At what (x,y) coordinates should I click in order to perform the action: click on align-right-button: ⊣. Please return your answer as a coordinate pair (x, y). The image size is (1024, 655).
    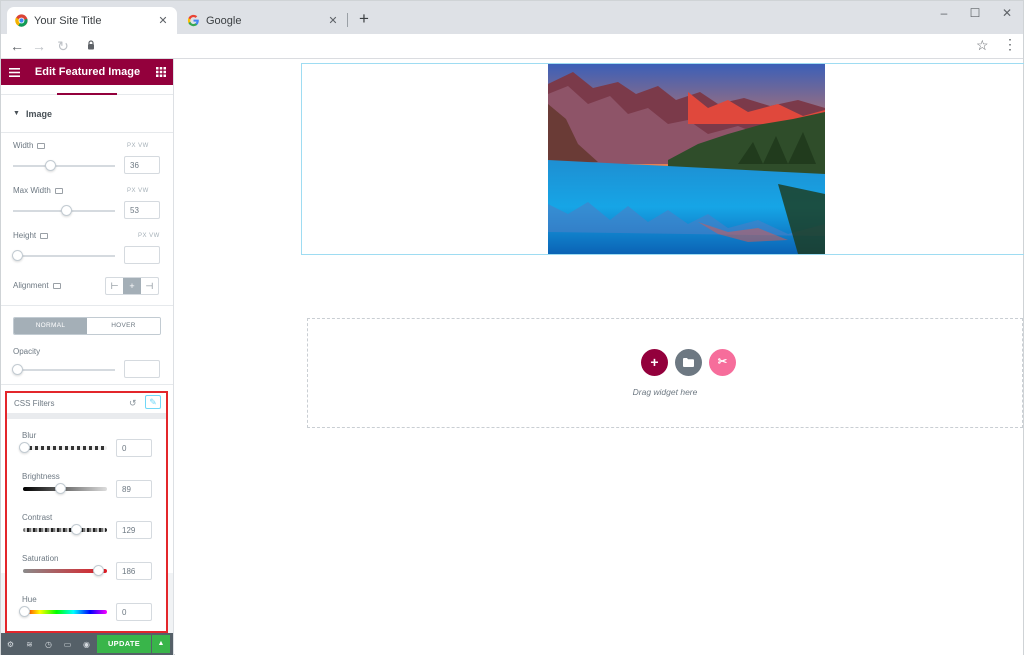
    Looking at the image, I should click on (149, 286).